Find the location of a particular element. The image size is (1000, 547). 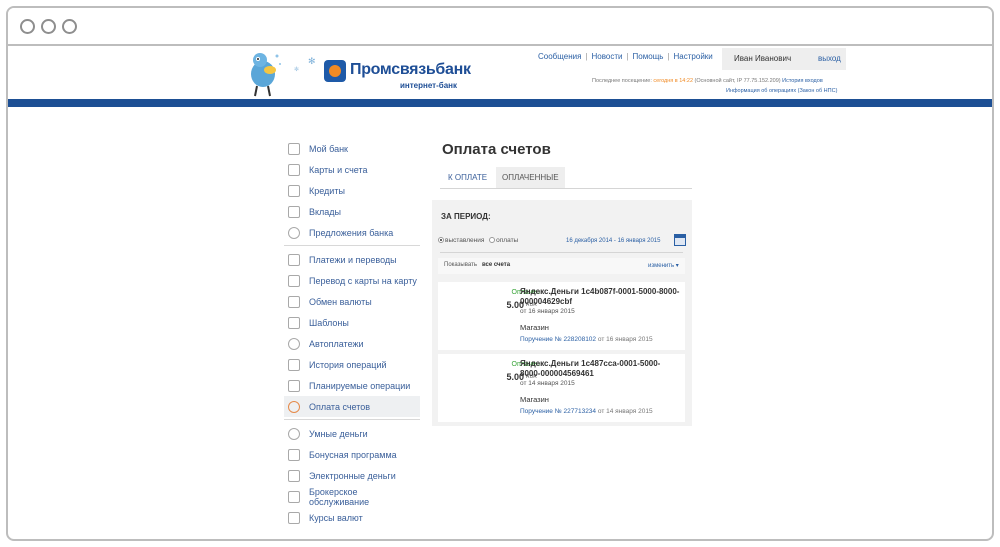

card-icon is located at coordinates (294, 169).